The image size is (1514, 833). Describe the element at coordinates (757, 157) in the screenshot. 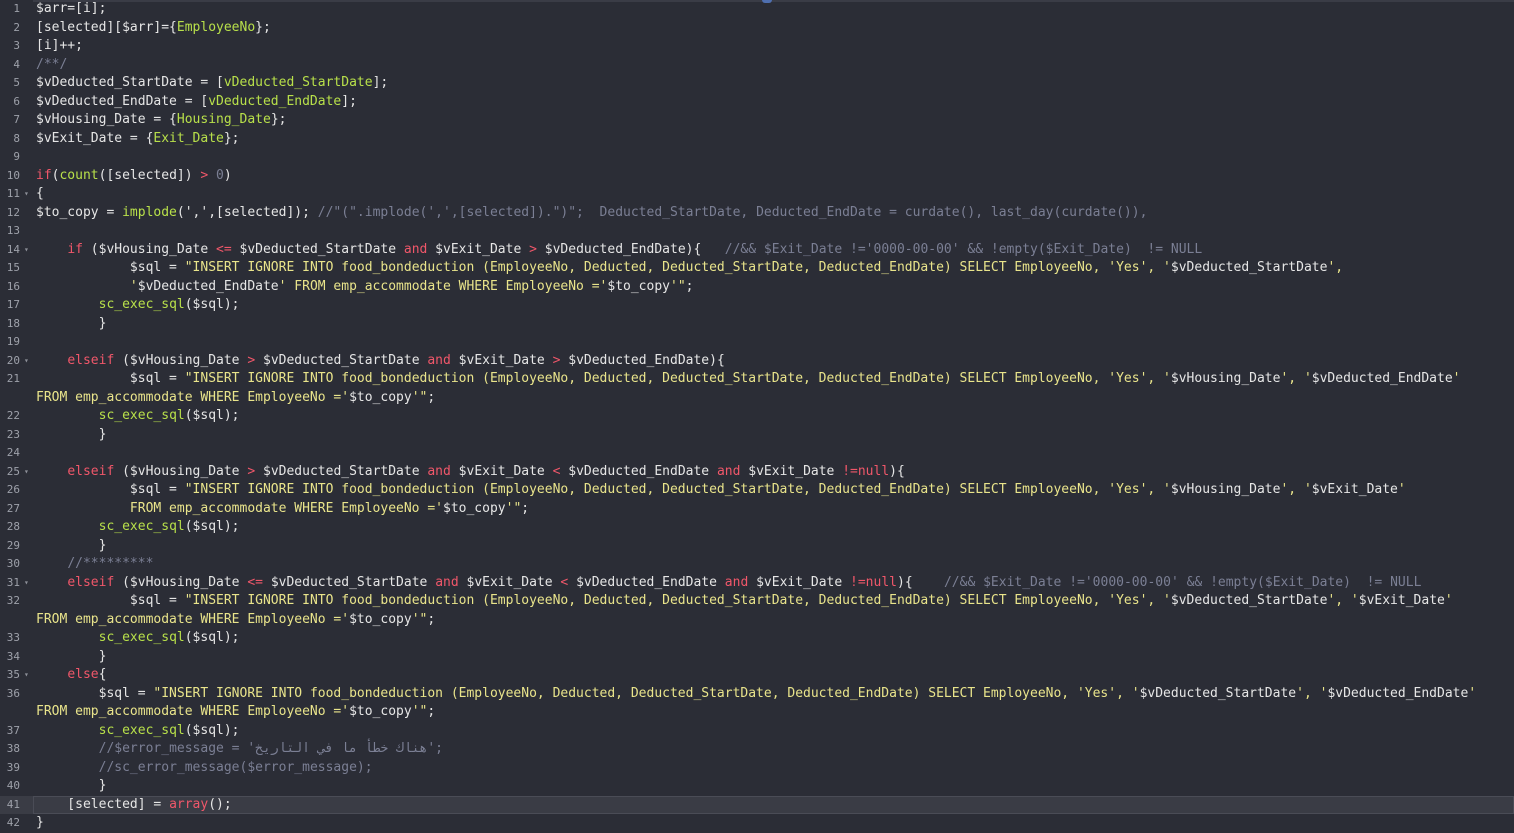

I see `code-line: 9` at that location.